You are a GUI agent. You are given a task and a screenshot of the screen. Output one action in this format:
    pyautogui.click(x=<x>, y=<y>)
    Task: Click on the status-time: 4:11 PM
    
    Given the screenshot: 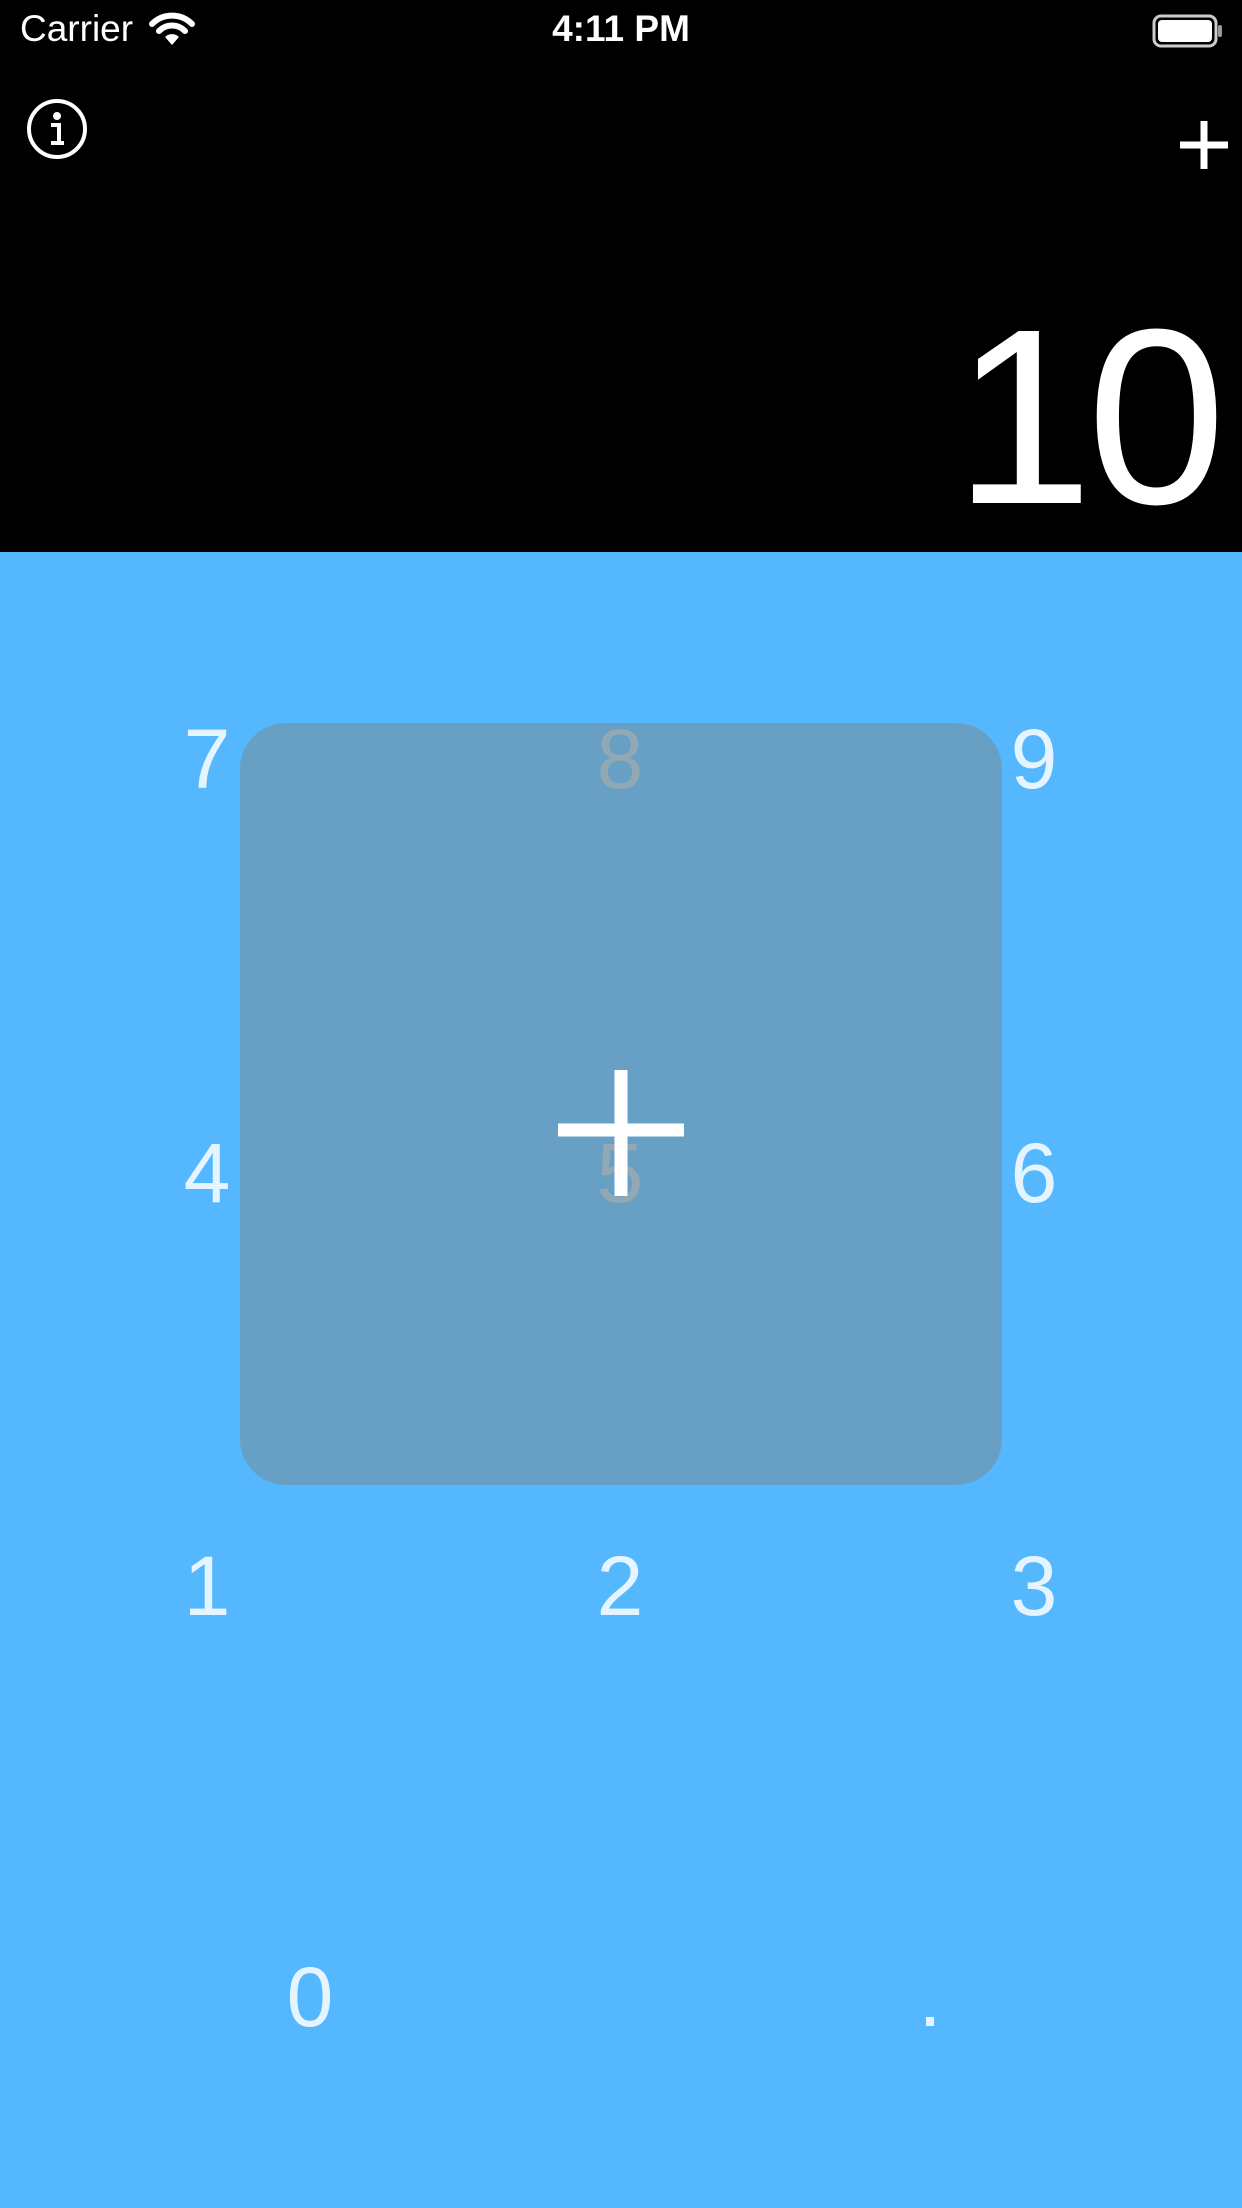 What is the action you would take?
    pyautogui.click(x=621, y=28)
    